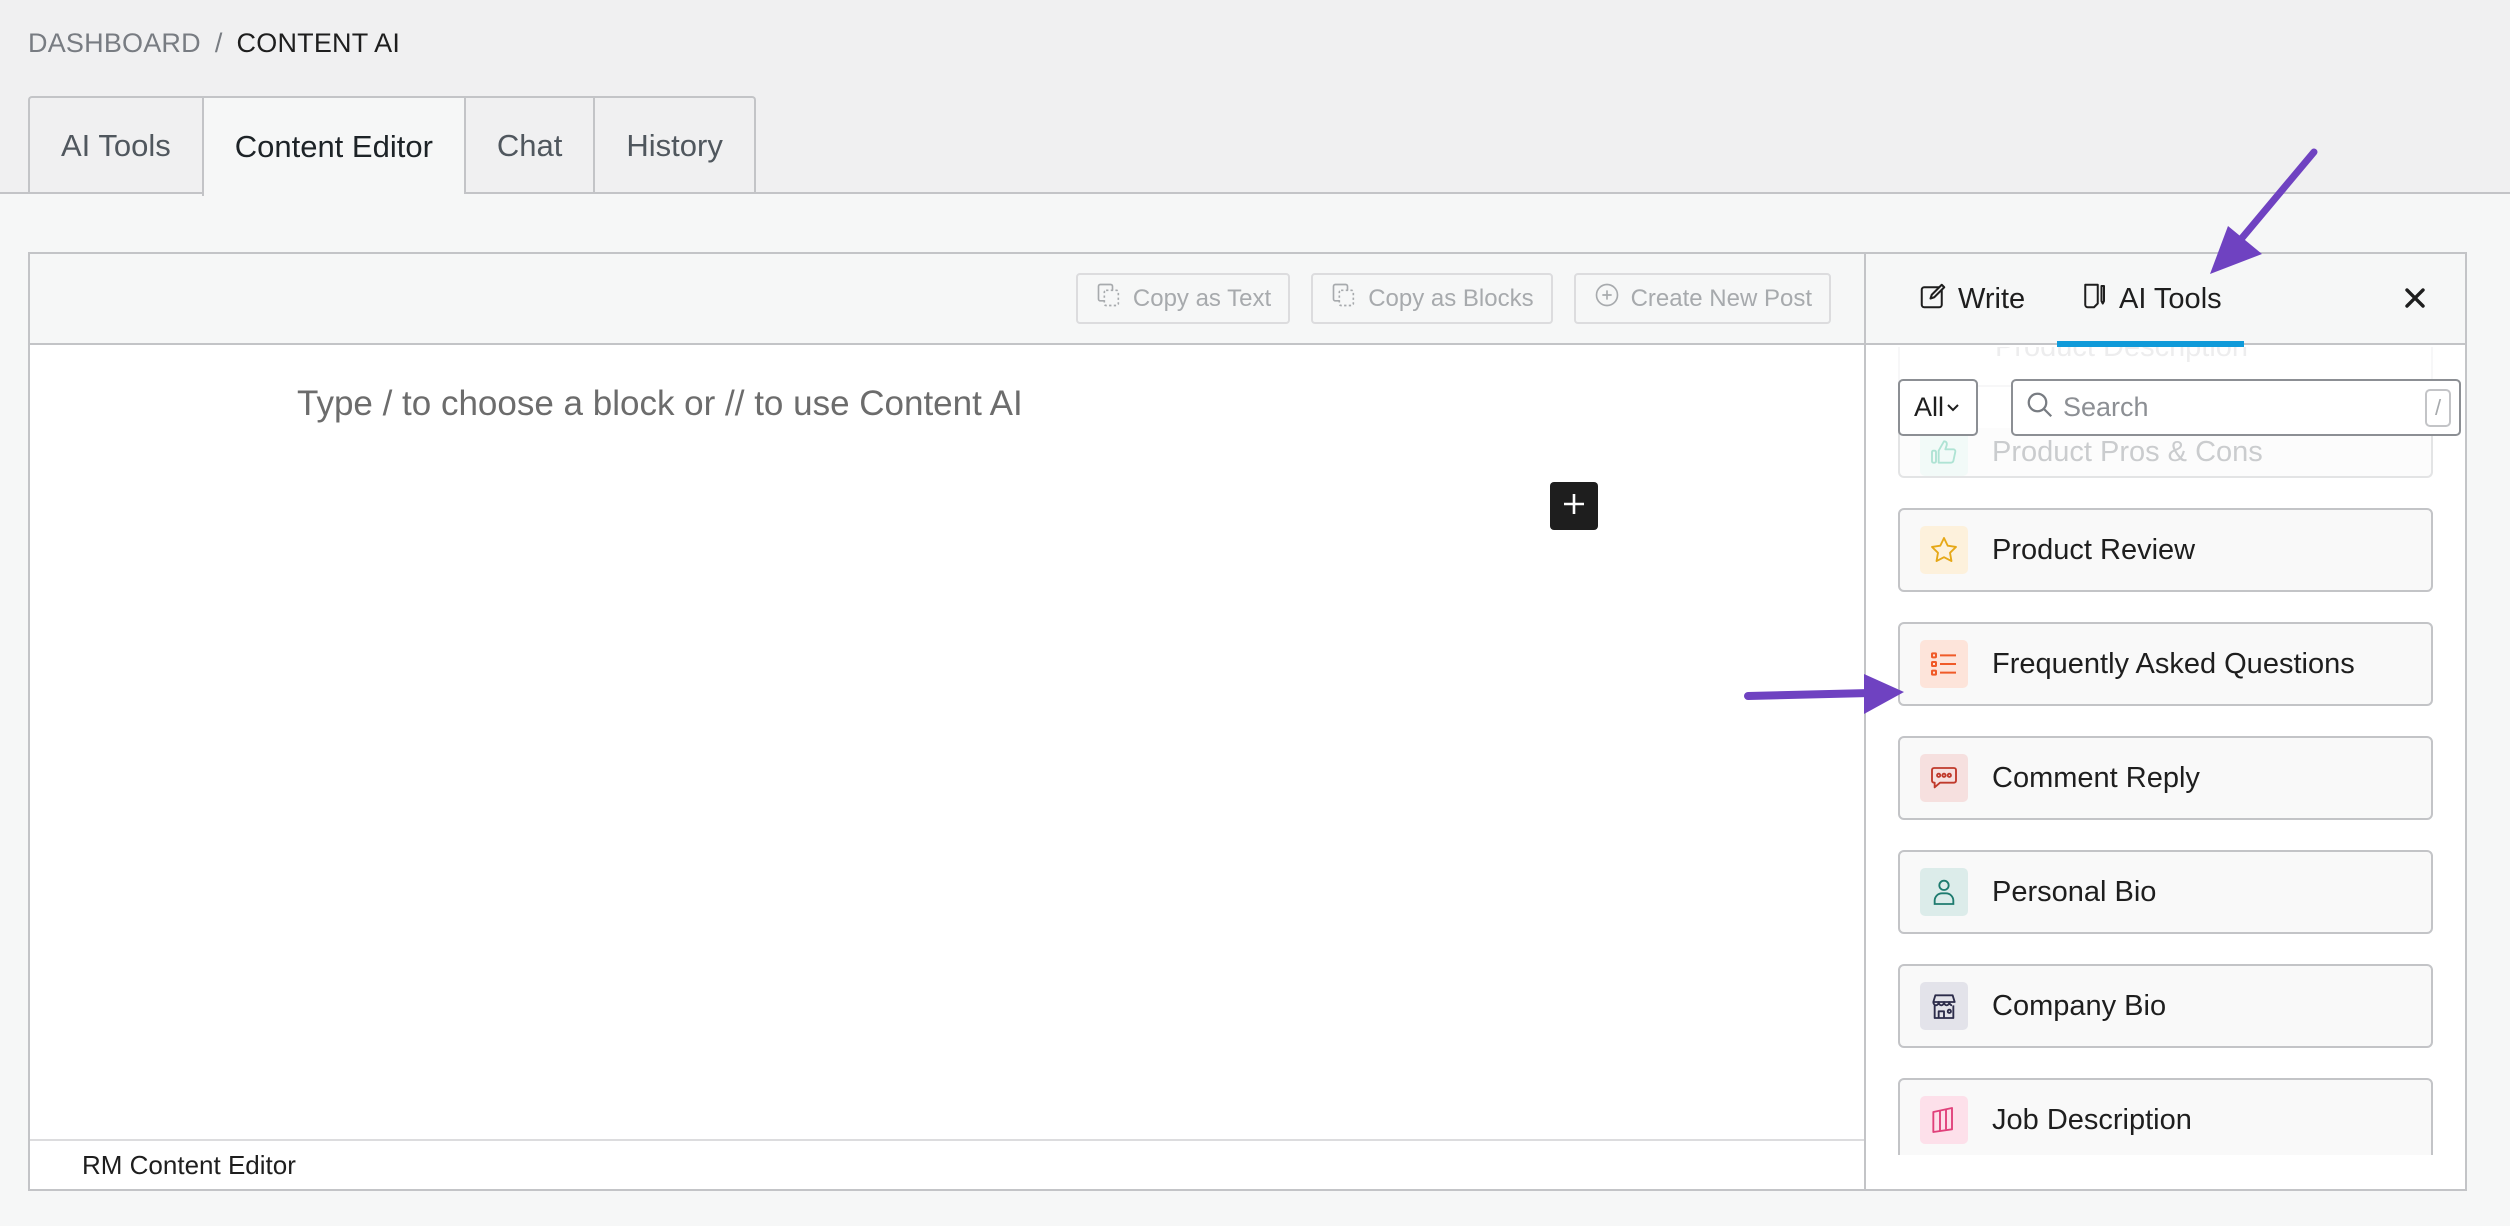  Describe the element at coordinates (2240, 407) in the screenshot. I see `tool-search-input` at that location.